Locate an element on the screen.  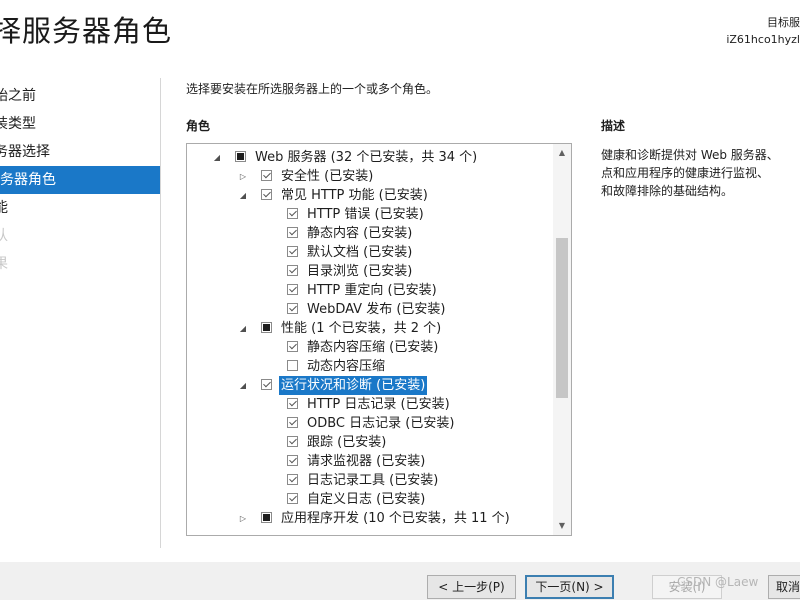
role-label: 性能 (1 个已安装，共 2 个) is located at coordinates (361, 328).